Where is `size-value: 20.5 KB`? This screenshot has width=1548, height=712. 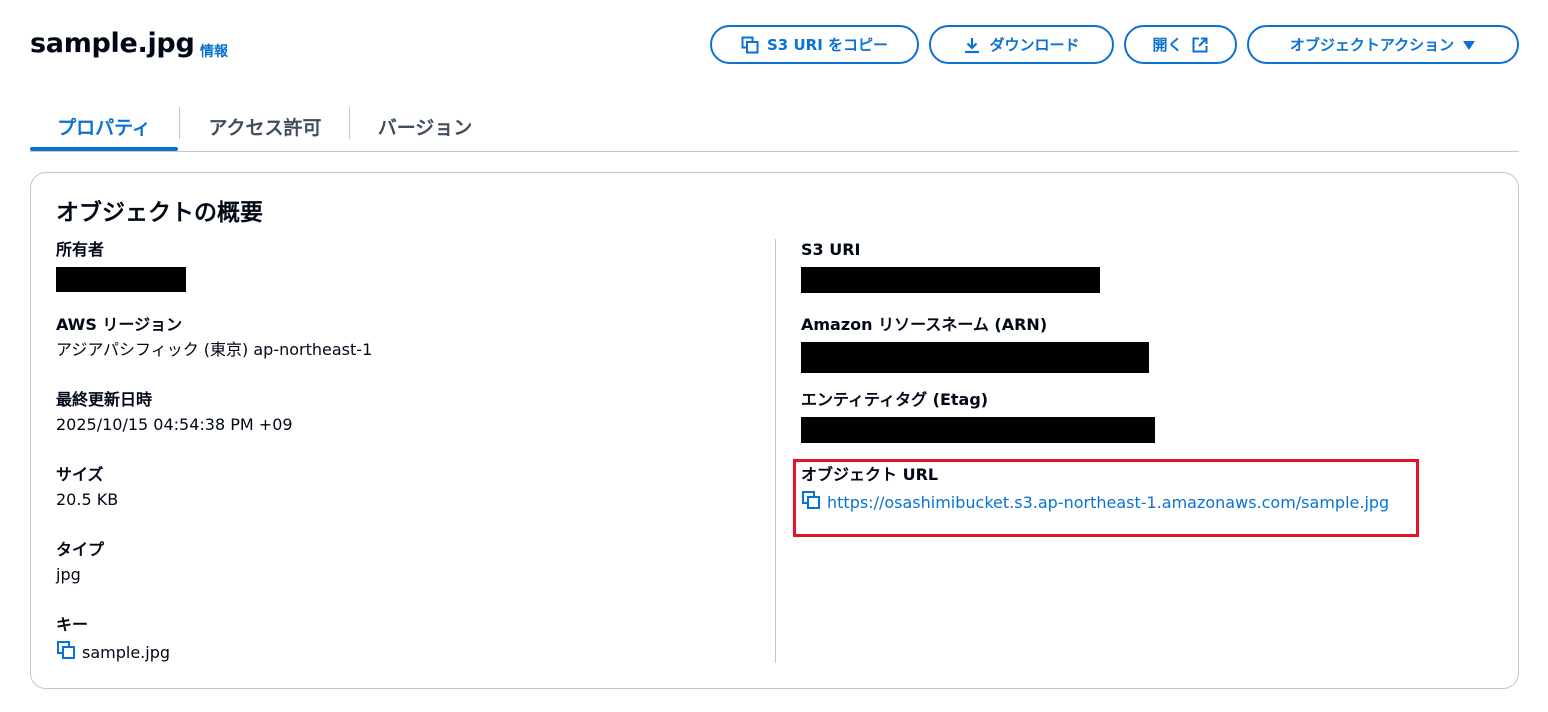
size-value: 20.5 KB is located at coordinates (87, 499).